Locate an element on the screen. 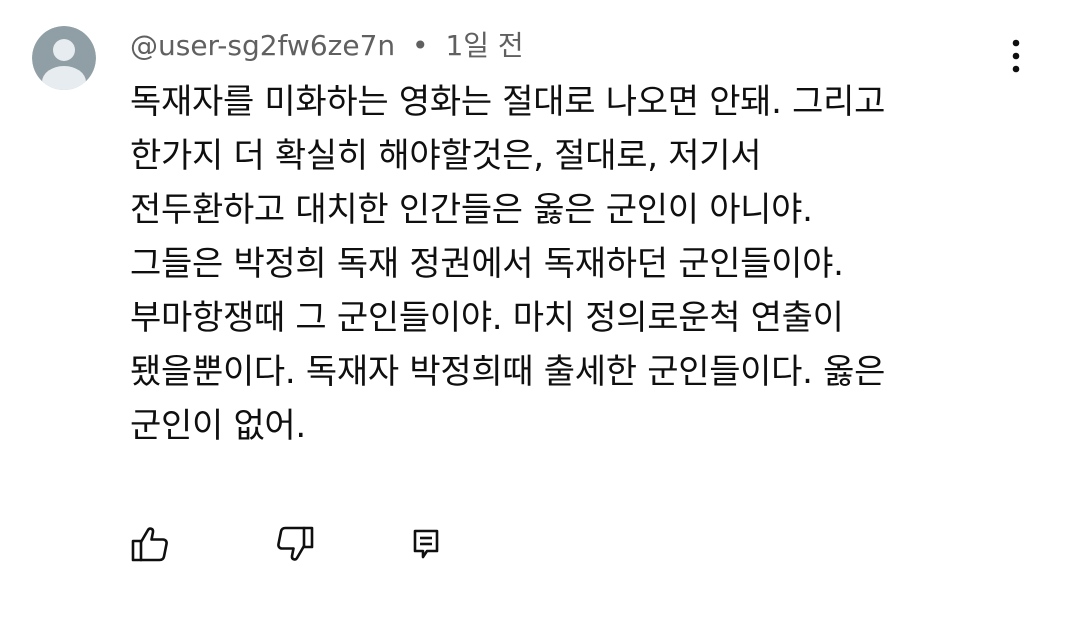 This screenshot has height=621, width=1080. comment-timestamp: 1일 전 is located at coordinates (484, 45).